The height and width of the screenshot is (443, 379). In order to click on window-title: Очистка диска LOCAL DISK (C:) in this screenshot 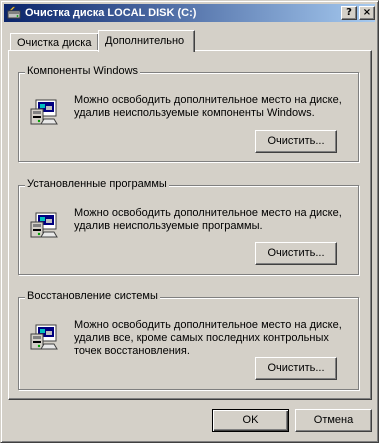, I will do `click(111, 13)`.